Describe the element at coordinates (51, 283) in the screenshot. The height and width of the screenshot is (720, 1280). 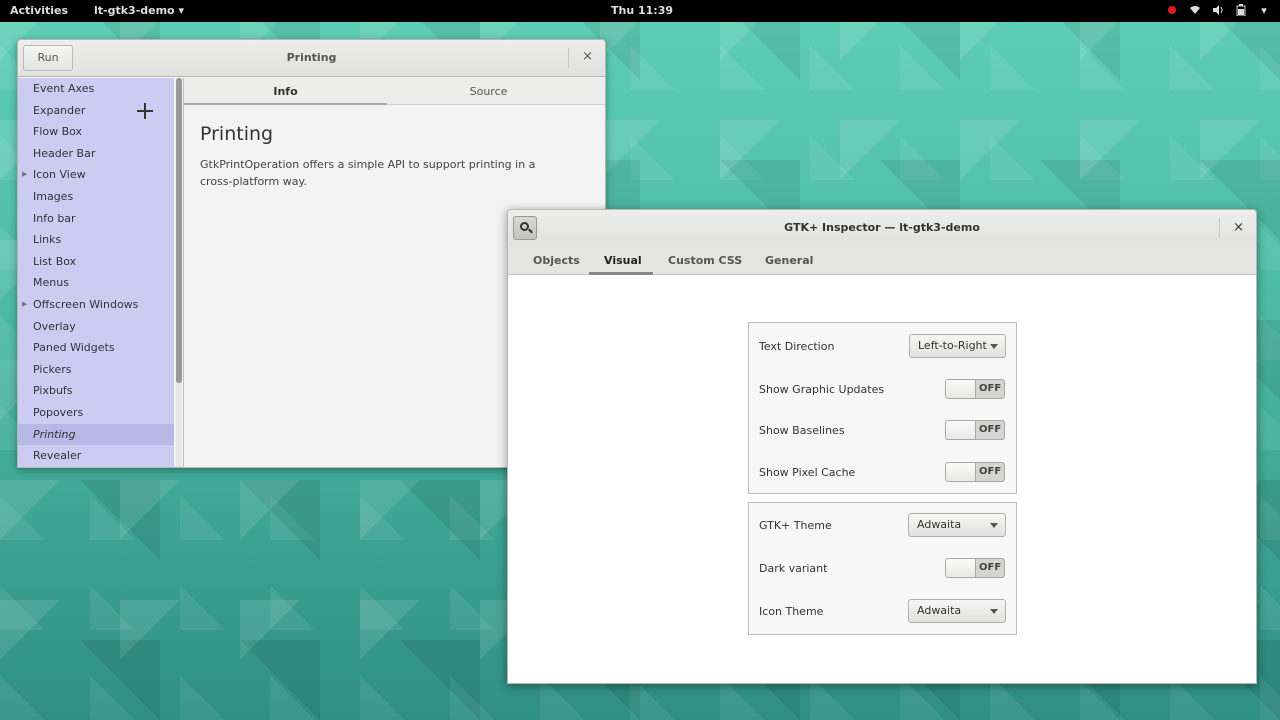
I see `sidebar-item-label: Menus` at that location.